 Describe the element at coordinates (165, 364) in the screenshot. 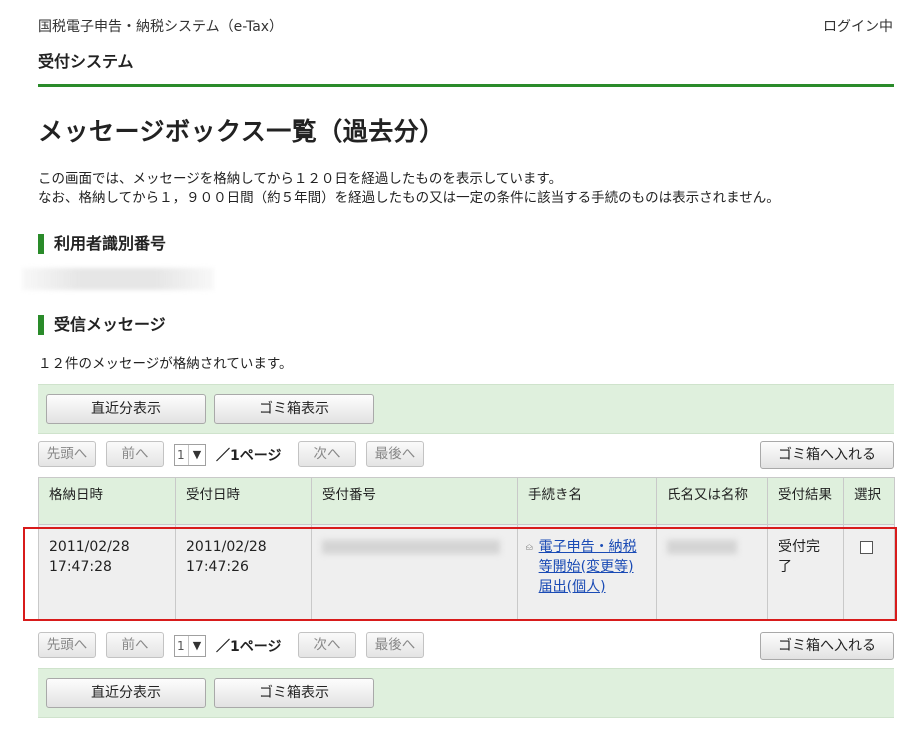

I see `message-count: １２件のメッセージが格納されています。` at that location.